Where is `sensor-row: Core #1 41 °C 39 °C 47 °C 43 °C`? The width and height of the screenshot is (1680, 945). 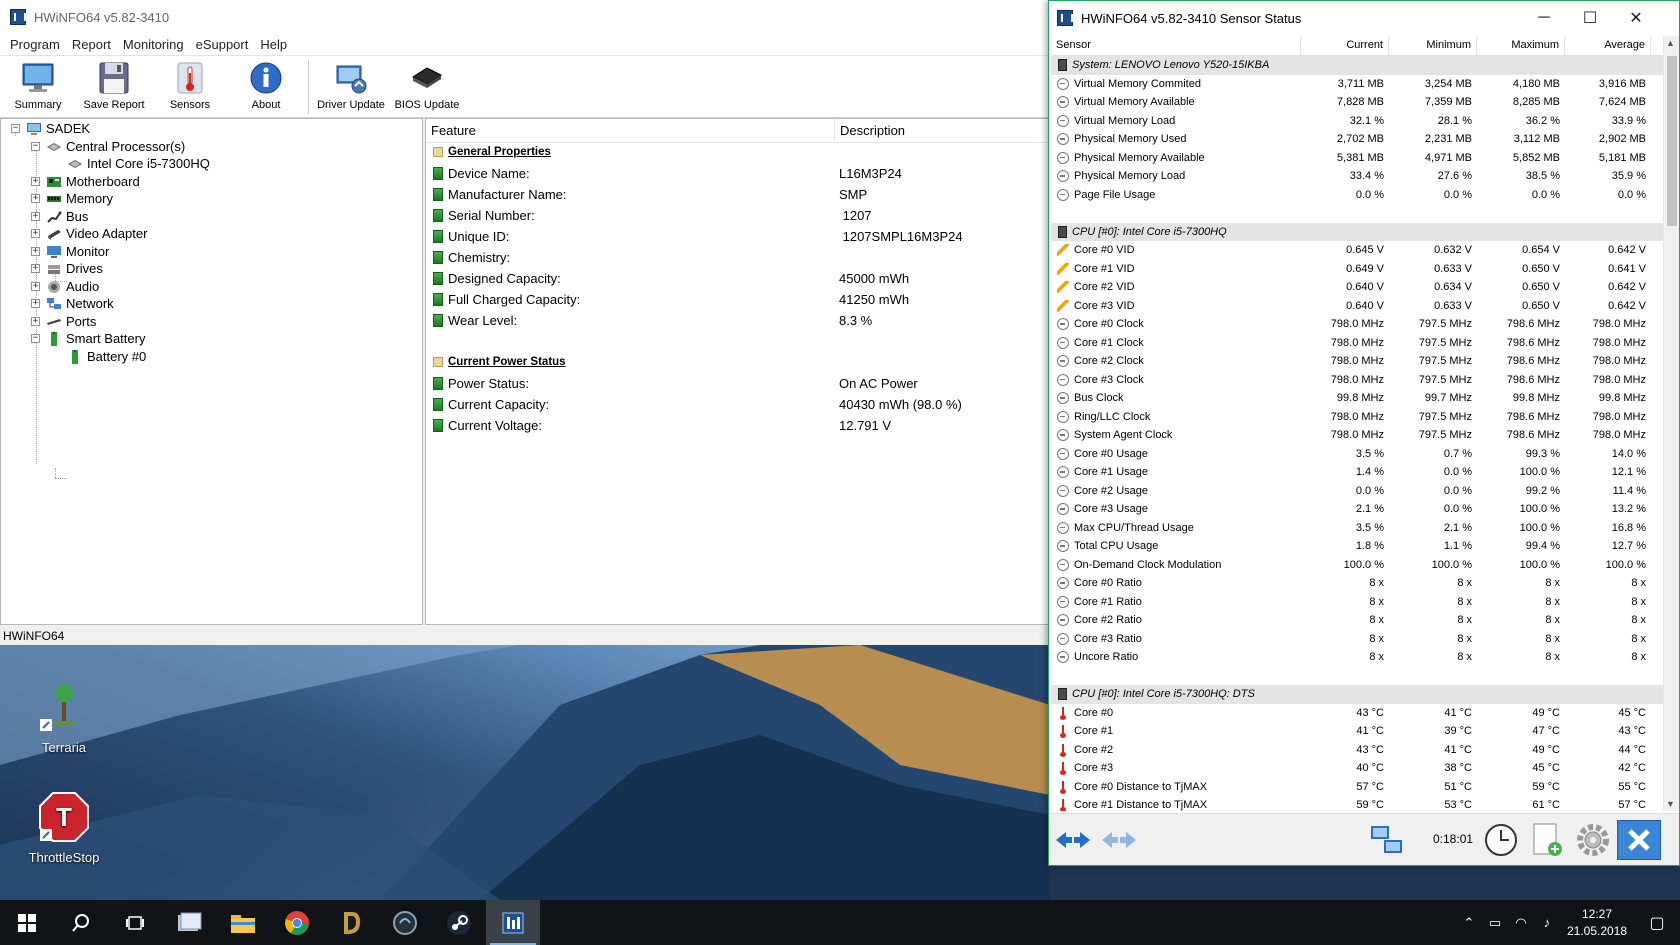 sensor-row: Core #1 41 °C 39 °C 47 °C 43 °C is located at coordinates (1357, 731).